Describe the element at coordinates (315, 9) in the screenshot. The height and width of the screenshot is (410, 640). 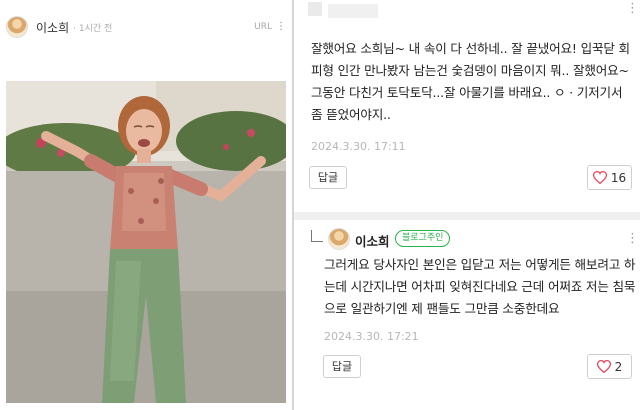
I see `blurred-avatar` at that location.